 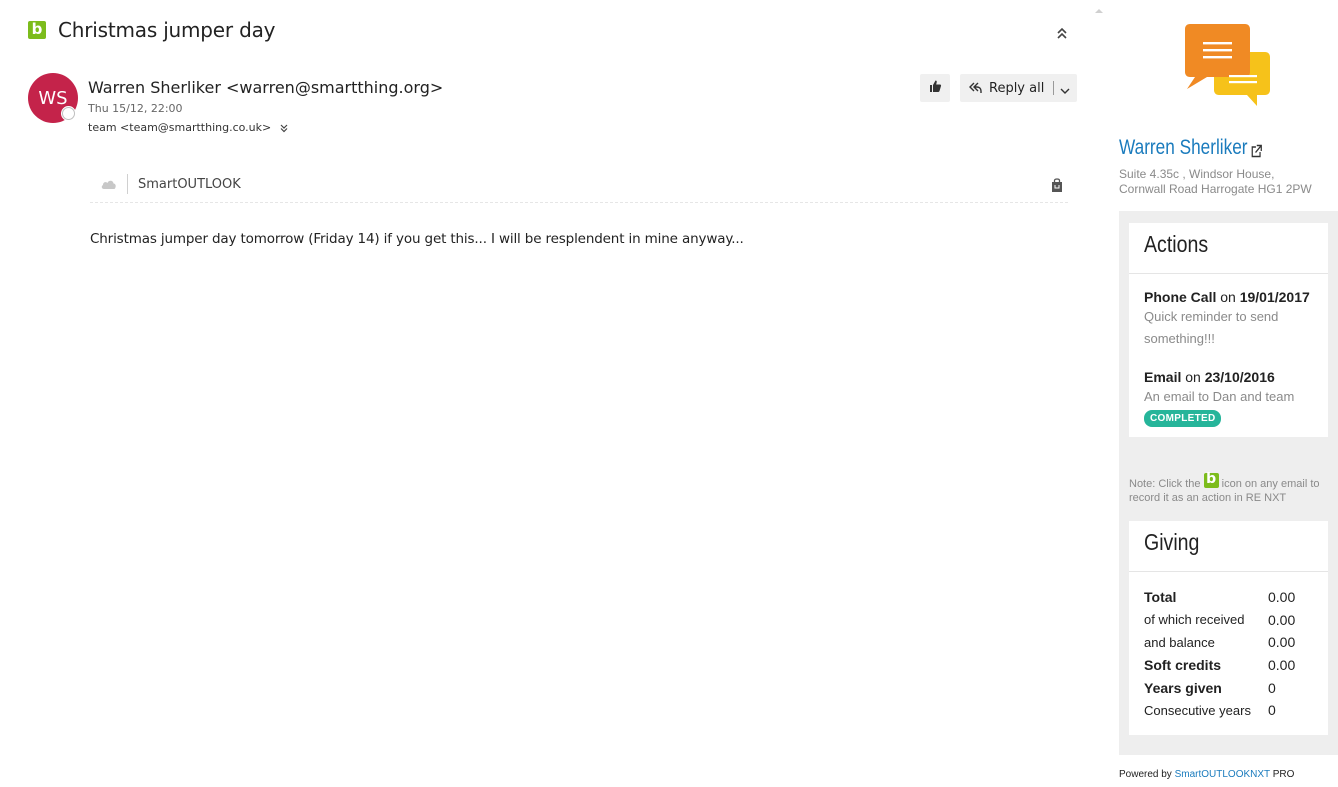 I want to click on sender-name: Warren Sherliker <warren@smartthing.org>, so click(x=265, y=87).